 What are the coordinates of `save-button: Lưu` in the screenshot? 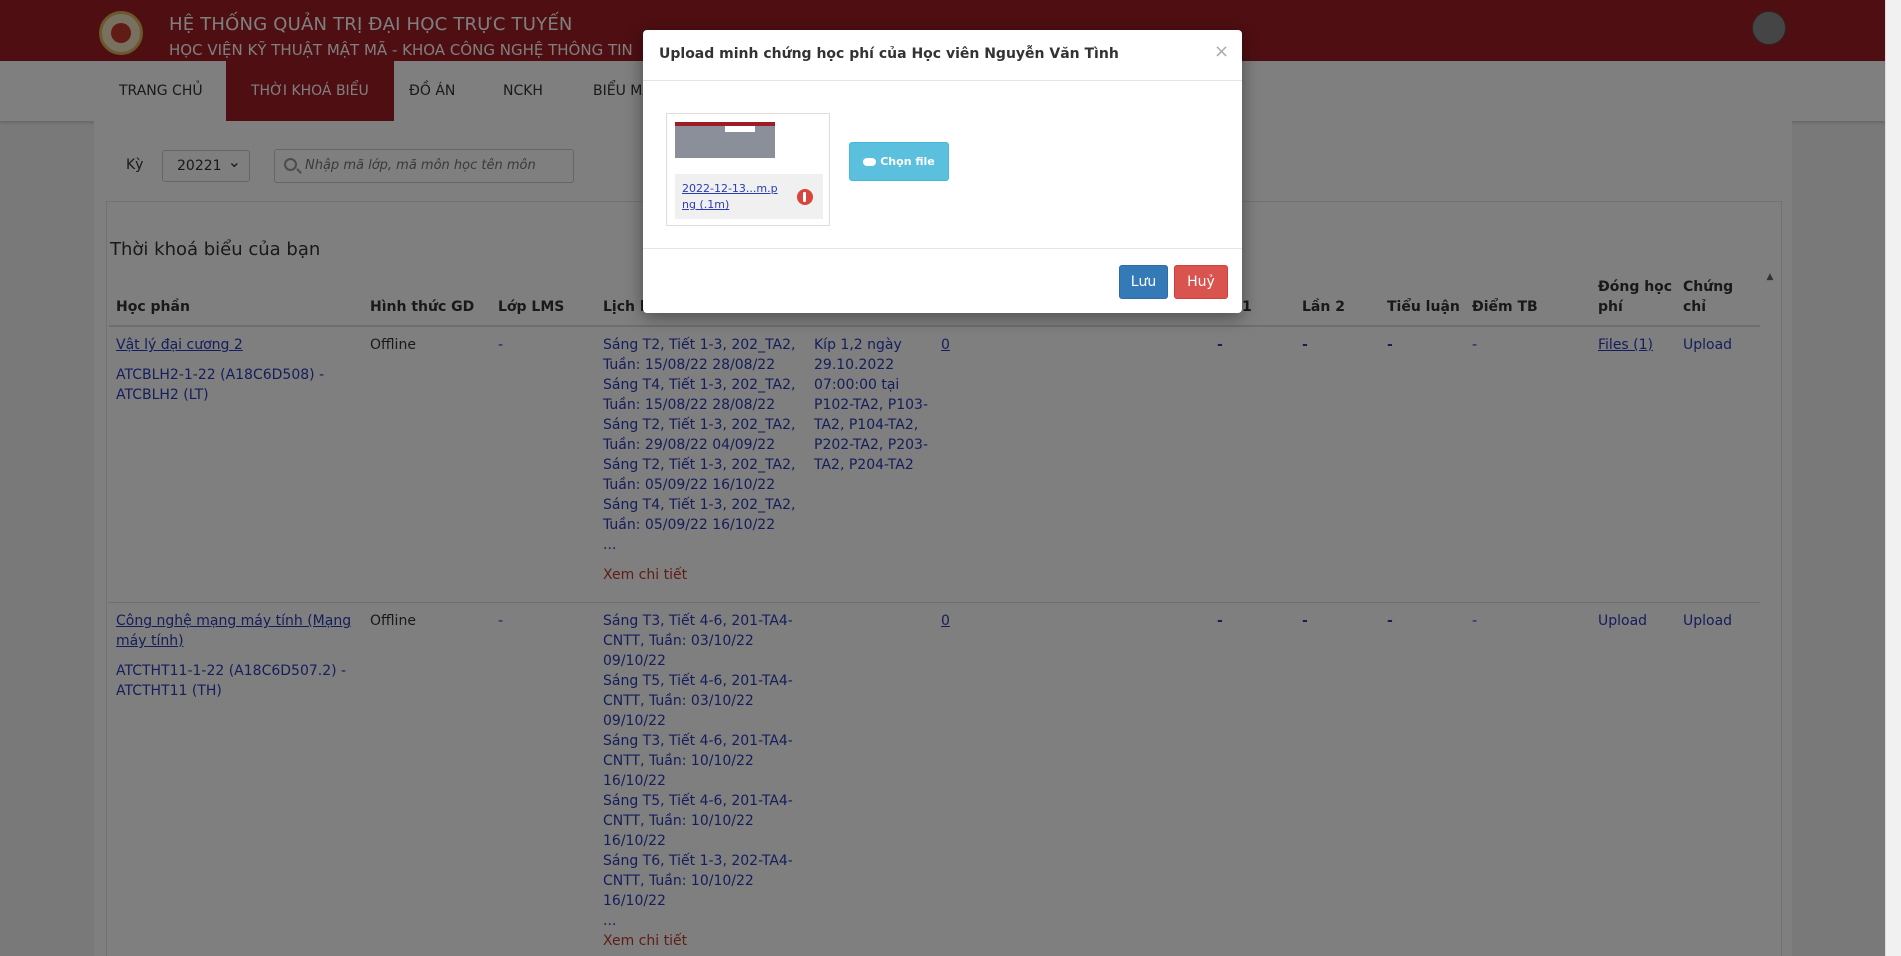 It's located at (1143, 282).